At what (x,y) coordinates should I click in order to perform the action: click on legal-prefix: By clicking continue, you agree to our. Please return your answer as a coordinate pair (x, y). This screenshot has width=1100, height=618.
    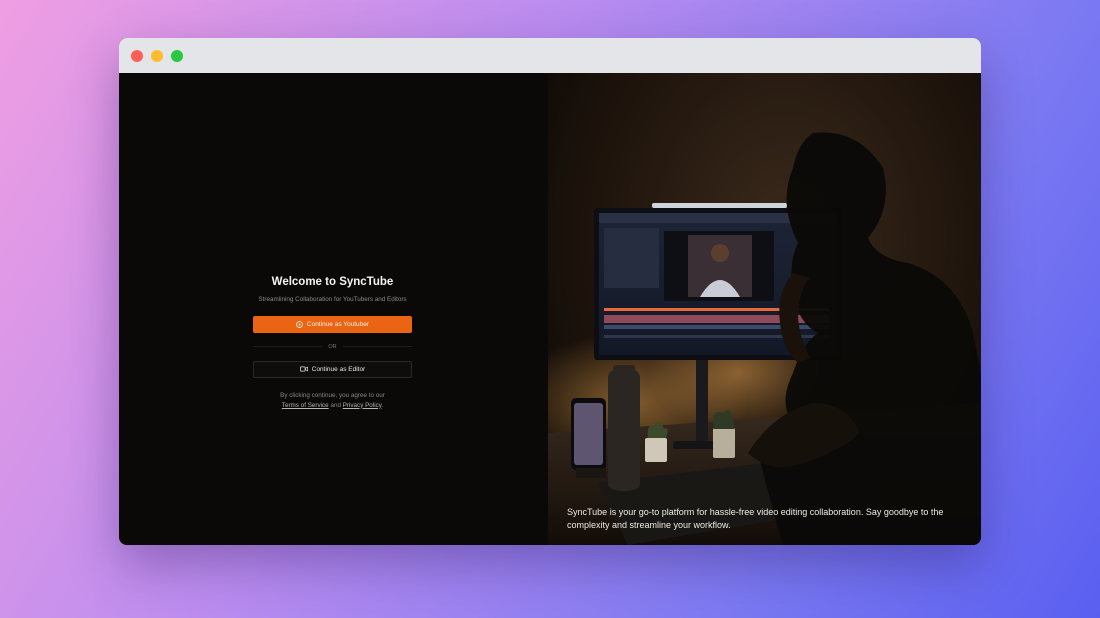
    Looking at the image, I should click on (332, 395).